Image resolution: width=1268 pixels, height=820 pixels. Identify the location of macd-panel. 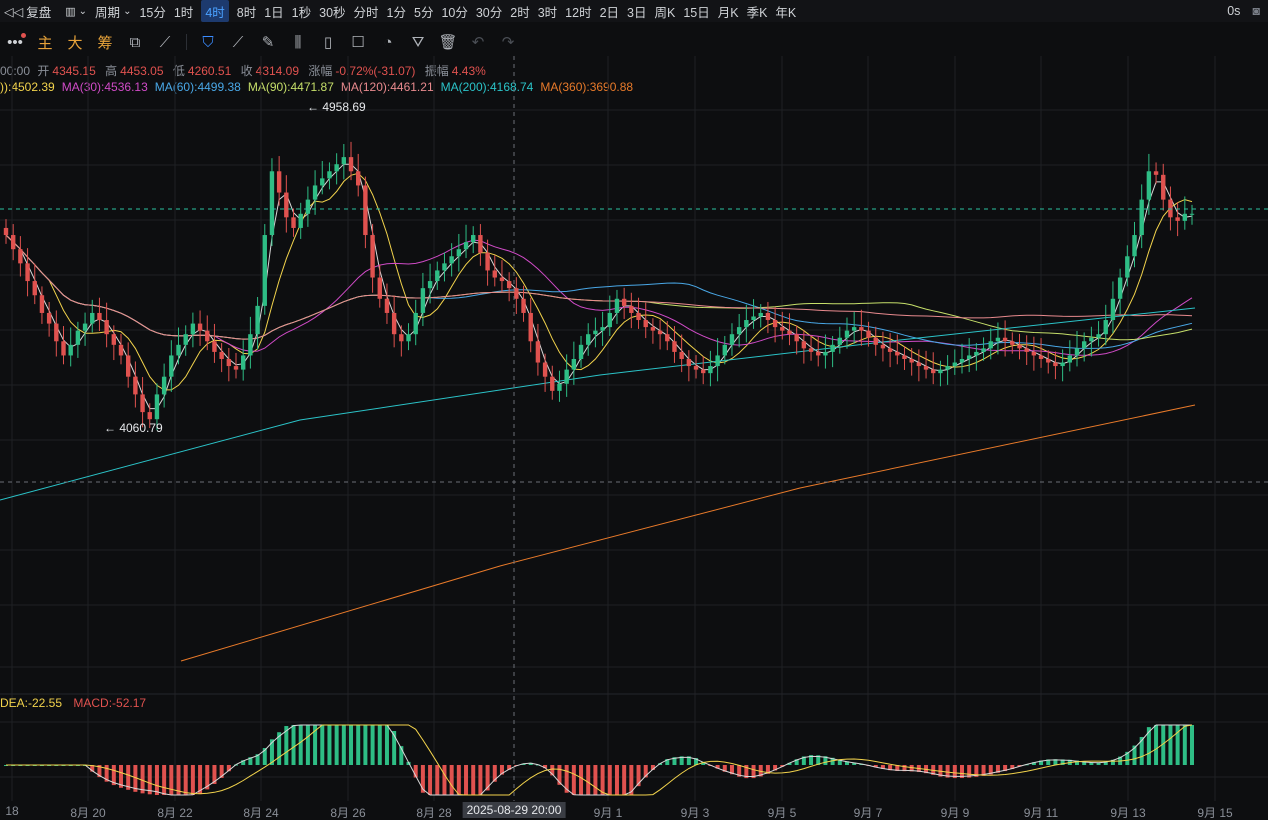
(599, 760).